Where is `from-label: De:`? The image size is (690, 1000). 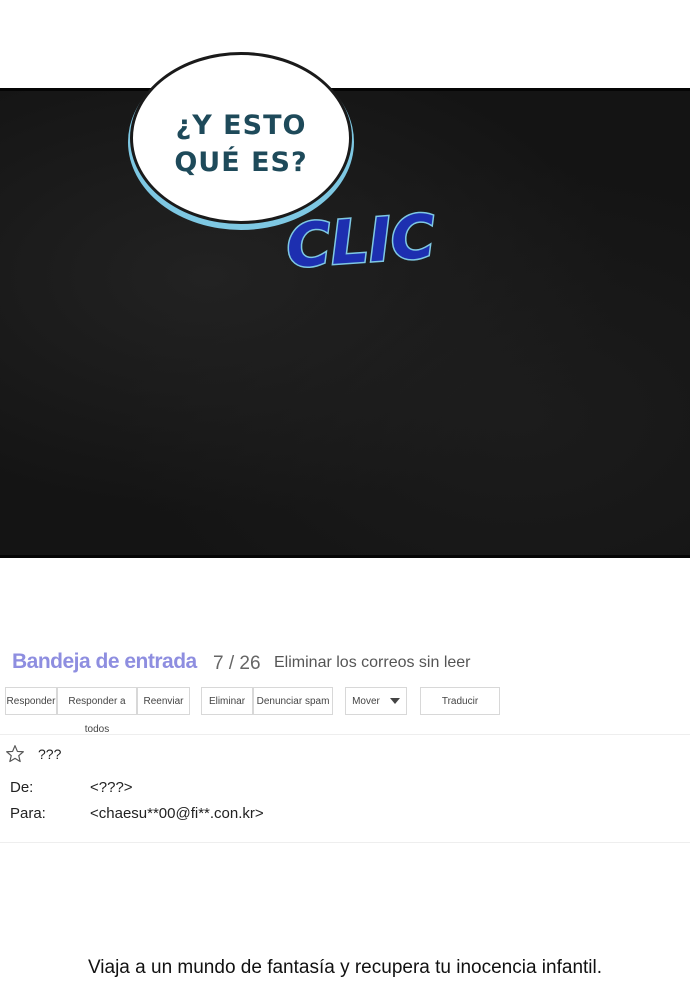 from-label: De: is located at coordinates (22, 787).